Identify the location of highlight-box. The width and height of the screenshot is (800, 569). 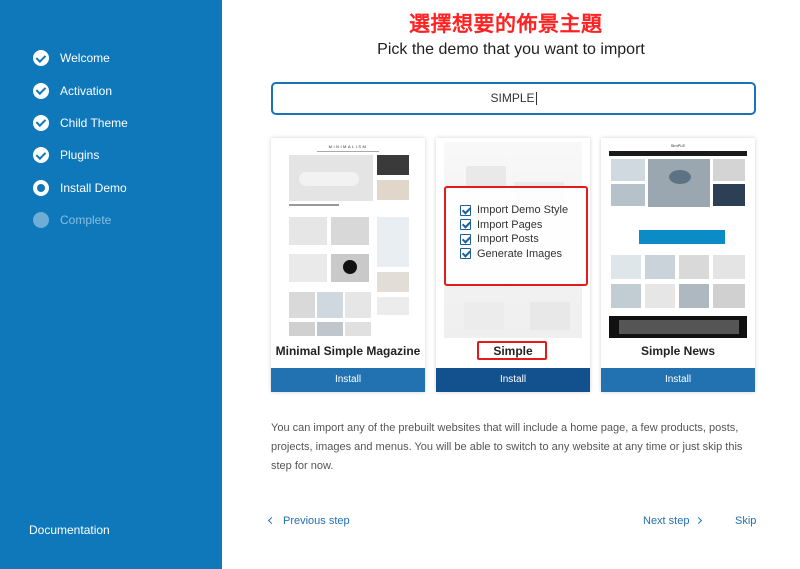
(512, 350).